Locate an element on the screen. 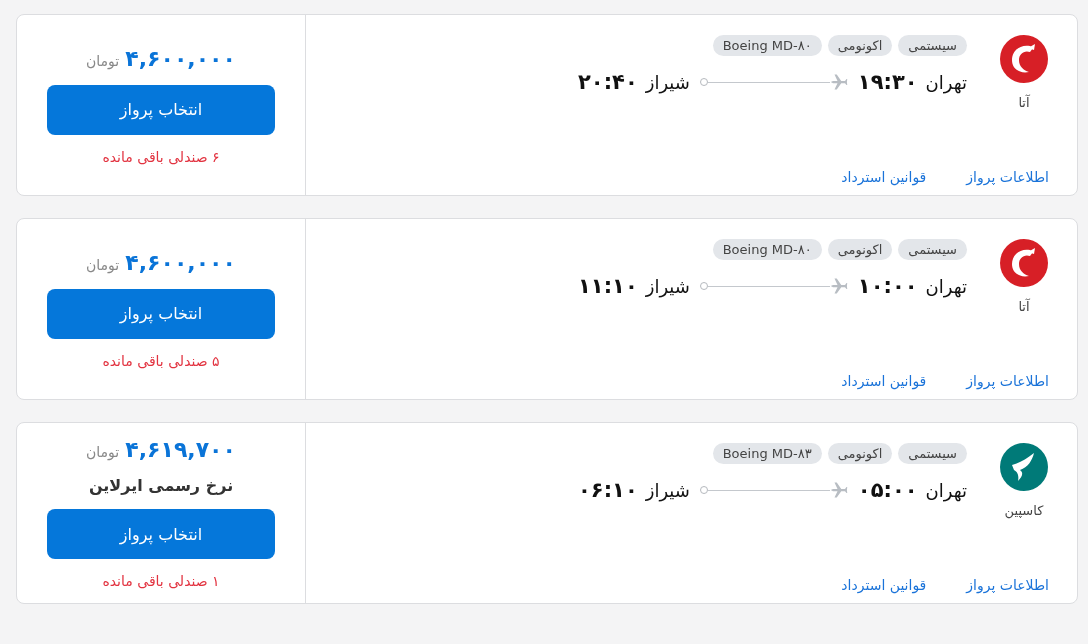 The height and width of the screenshot is (644, 1088). seats-left: ۱ صندلی باقی مانده is located at coordinates (161, 581).